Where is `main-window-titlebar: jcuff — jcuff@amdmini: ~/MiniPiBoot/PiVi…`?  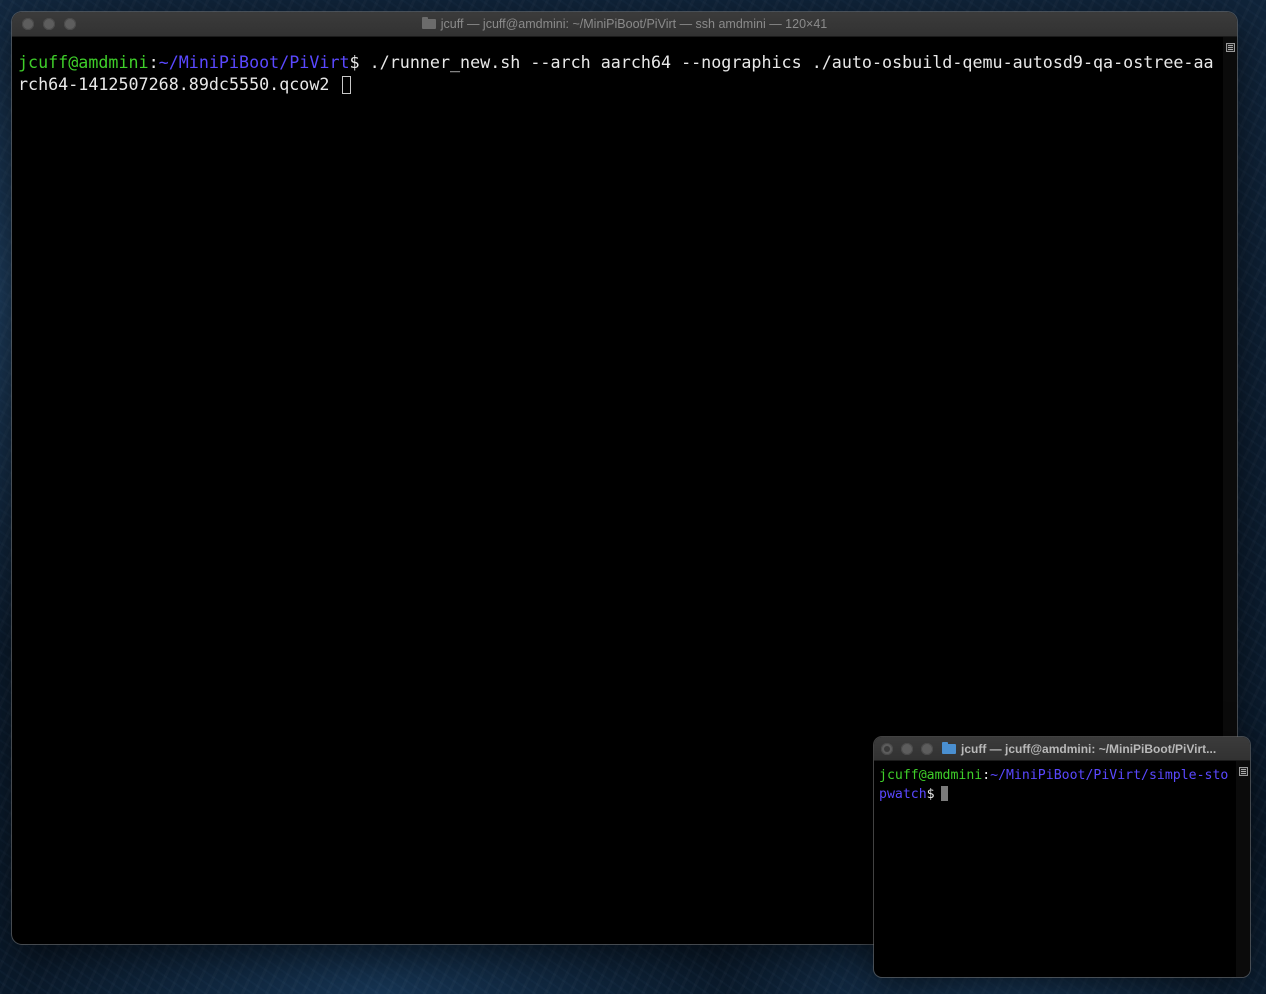 main-window-titlebar: jcuff — jcuff@amdmini: ~/MiniPiBoot/PiVi… is located at coordinates (624, 24).